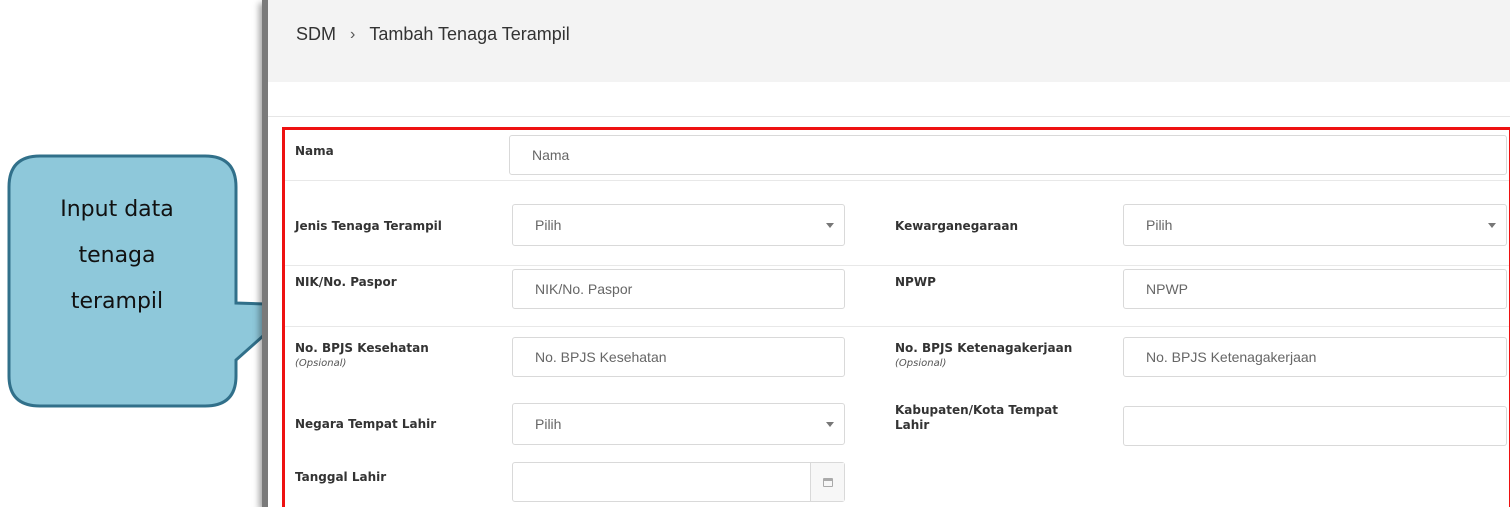  I want to click on calendar-button, so click(827, 482).